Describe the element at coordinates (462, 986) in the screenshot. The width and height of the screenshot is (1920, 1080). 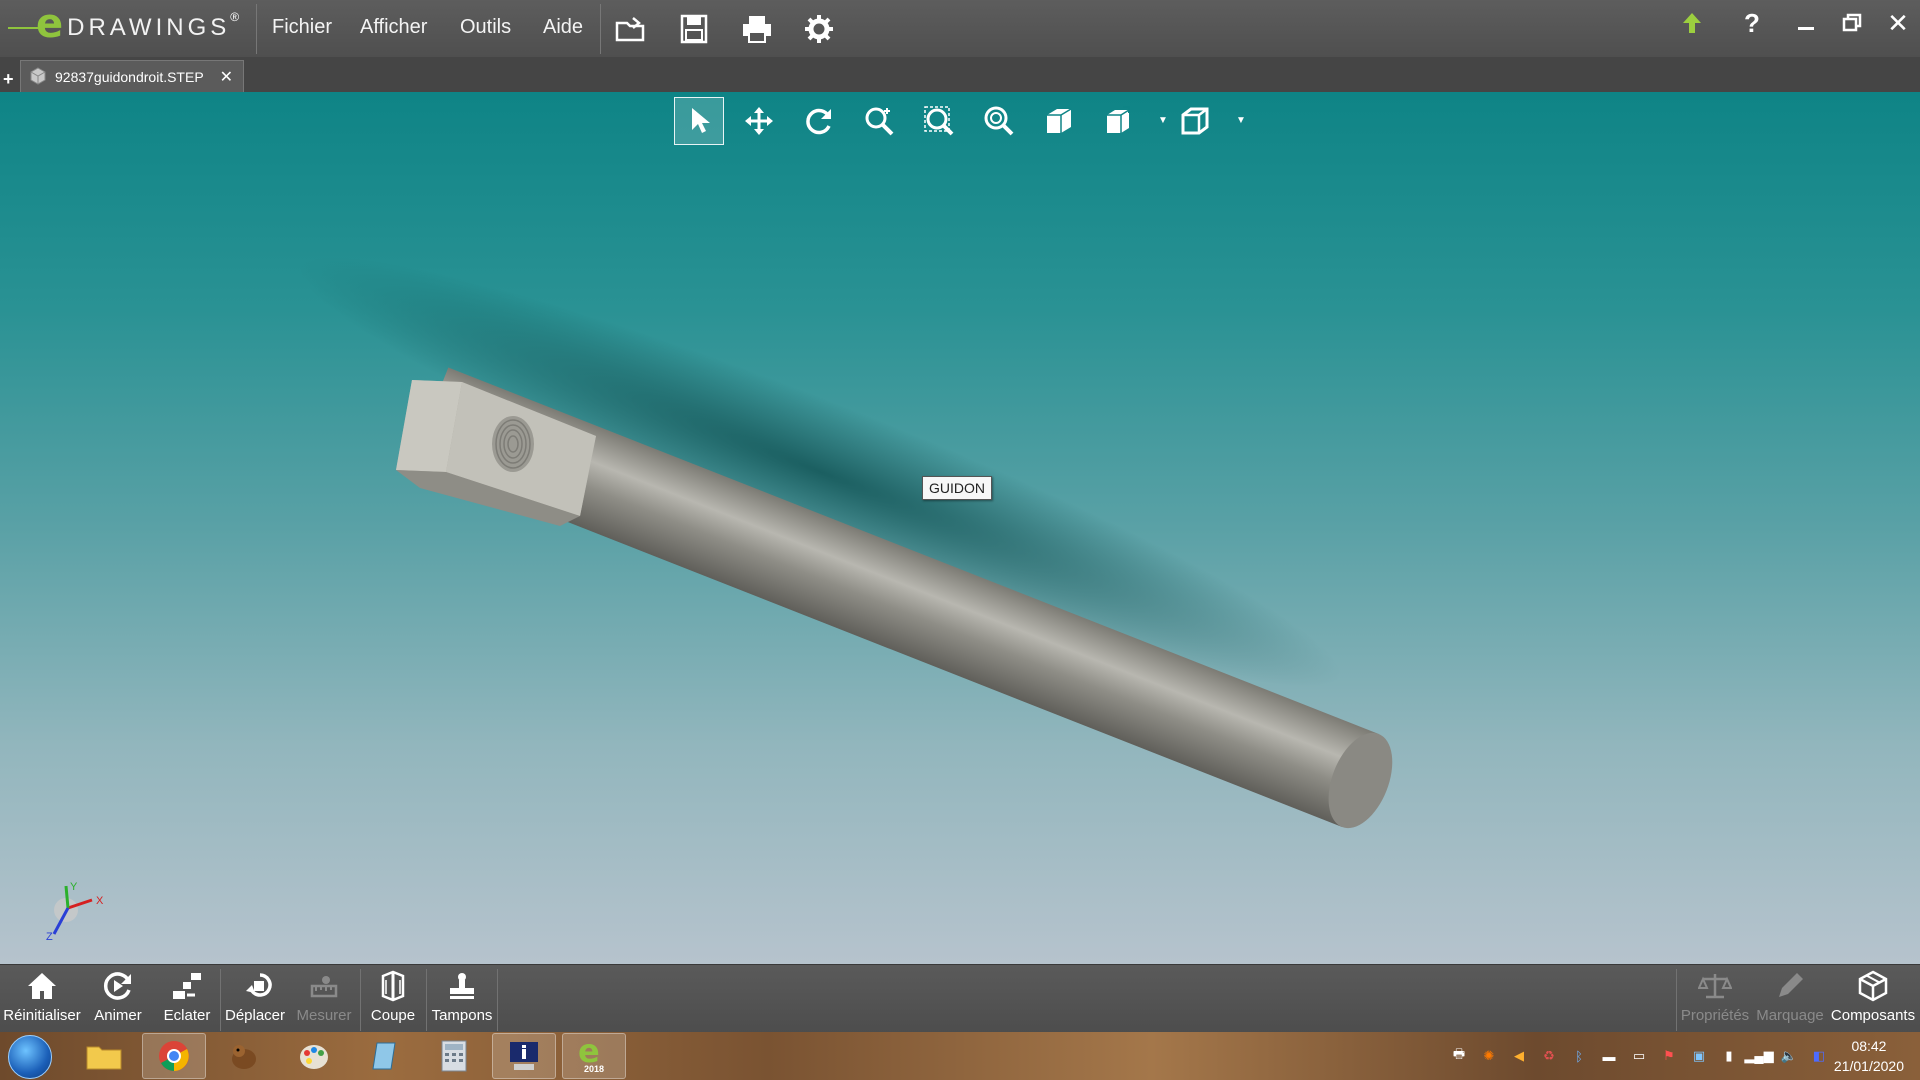
I see `stamp-icon` at that location.